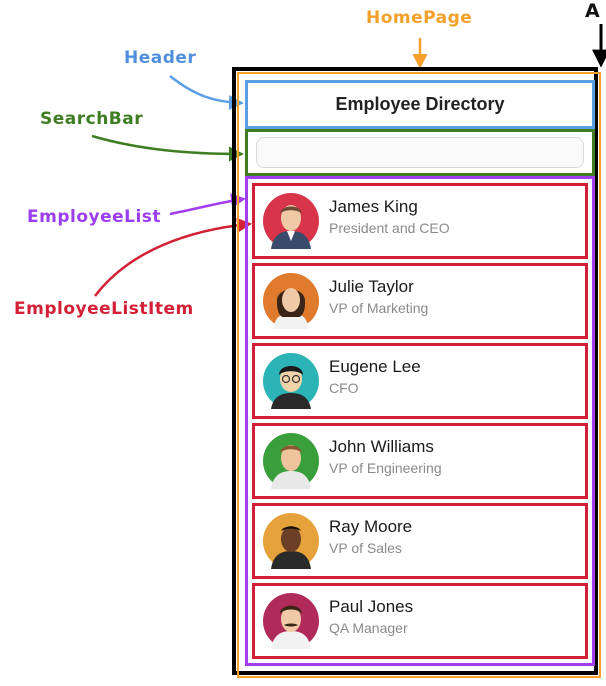  I want to click on header: Employee Directory, so click(420, 104).